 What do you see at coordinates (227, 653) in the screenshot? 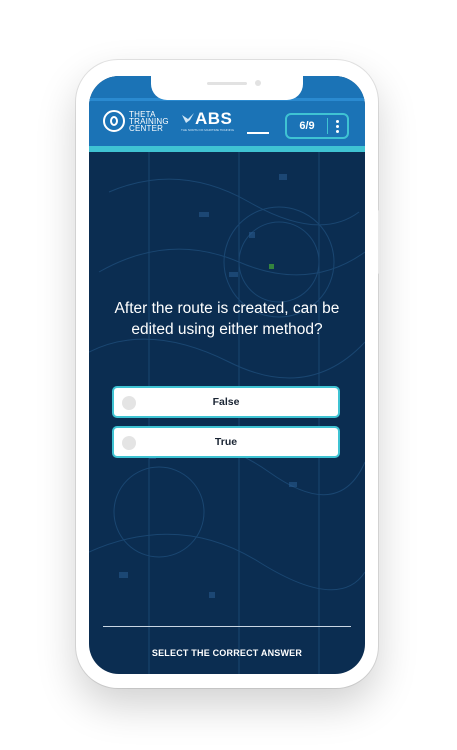
I see `instruction-text: SELECT THE CORRECT ANSWER` at bounding box center [227, 653].